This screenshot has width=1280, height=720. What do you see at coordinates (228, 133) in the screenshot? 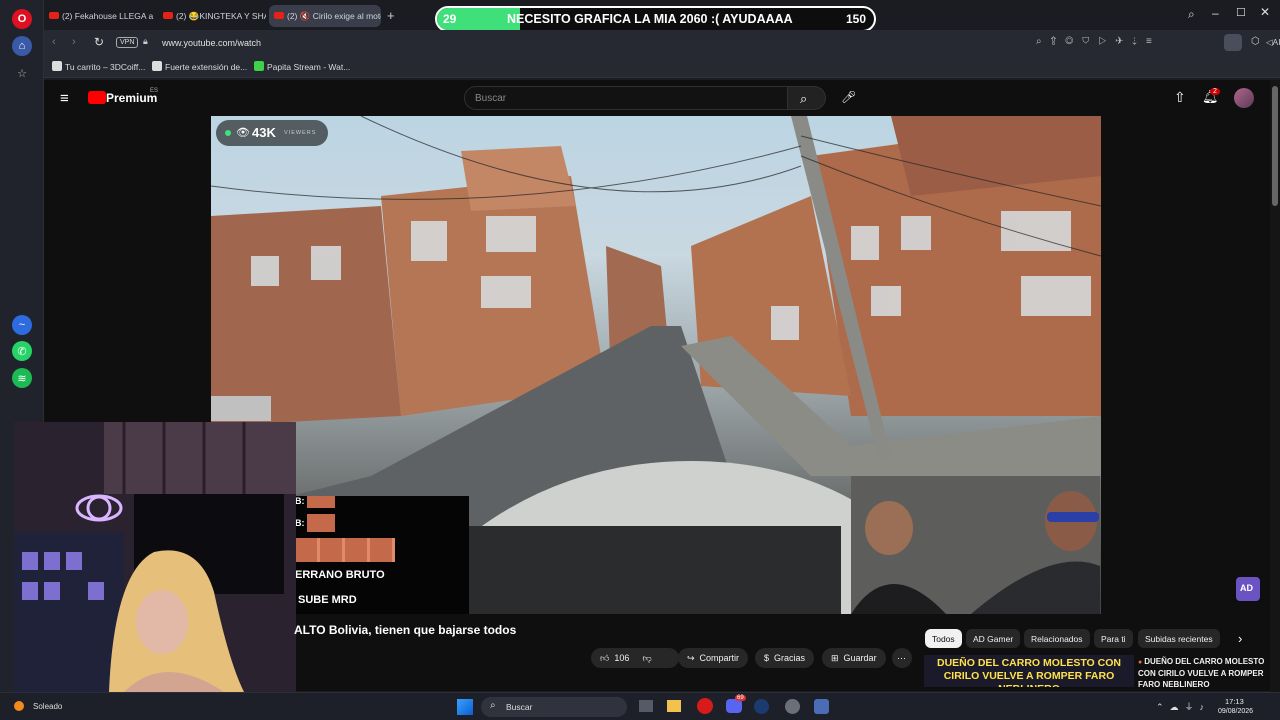
I see `live-dot-icon` at bounding box center [228, 133].